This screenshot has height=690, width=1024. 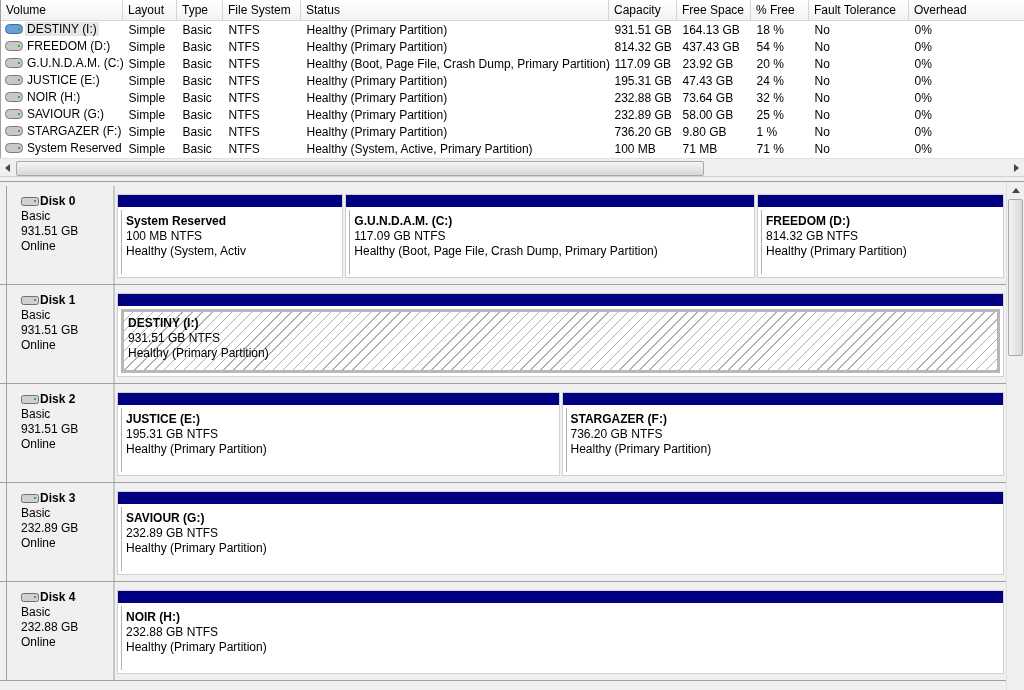 What do you see at coordinates (708, 97) in the screenshot?
I see `table-cell: 73.64 GB` at bounding box center [708, 97].